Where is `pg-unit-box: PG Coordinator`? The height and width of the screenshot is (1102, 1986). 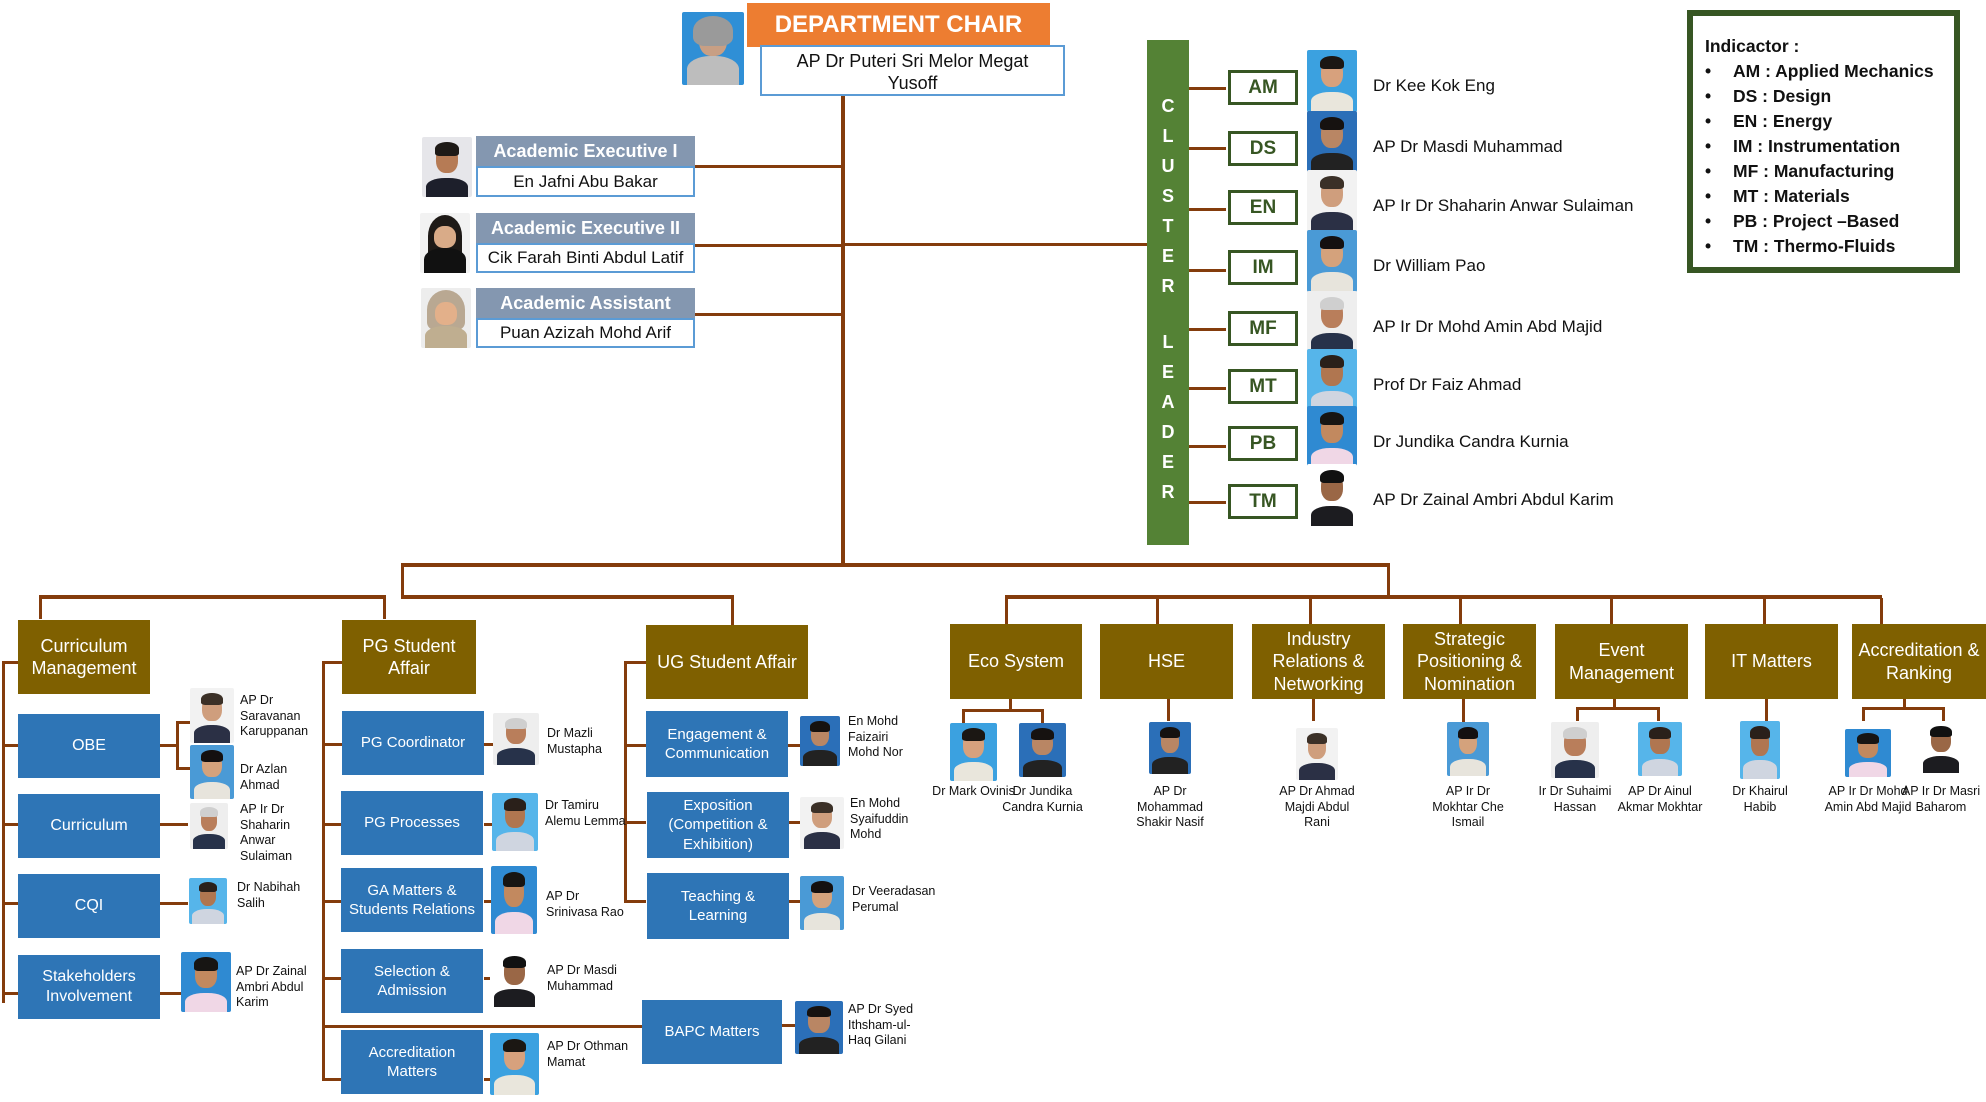 pg-unit-box: PG Coordinator is located at coordinates (413, 743).